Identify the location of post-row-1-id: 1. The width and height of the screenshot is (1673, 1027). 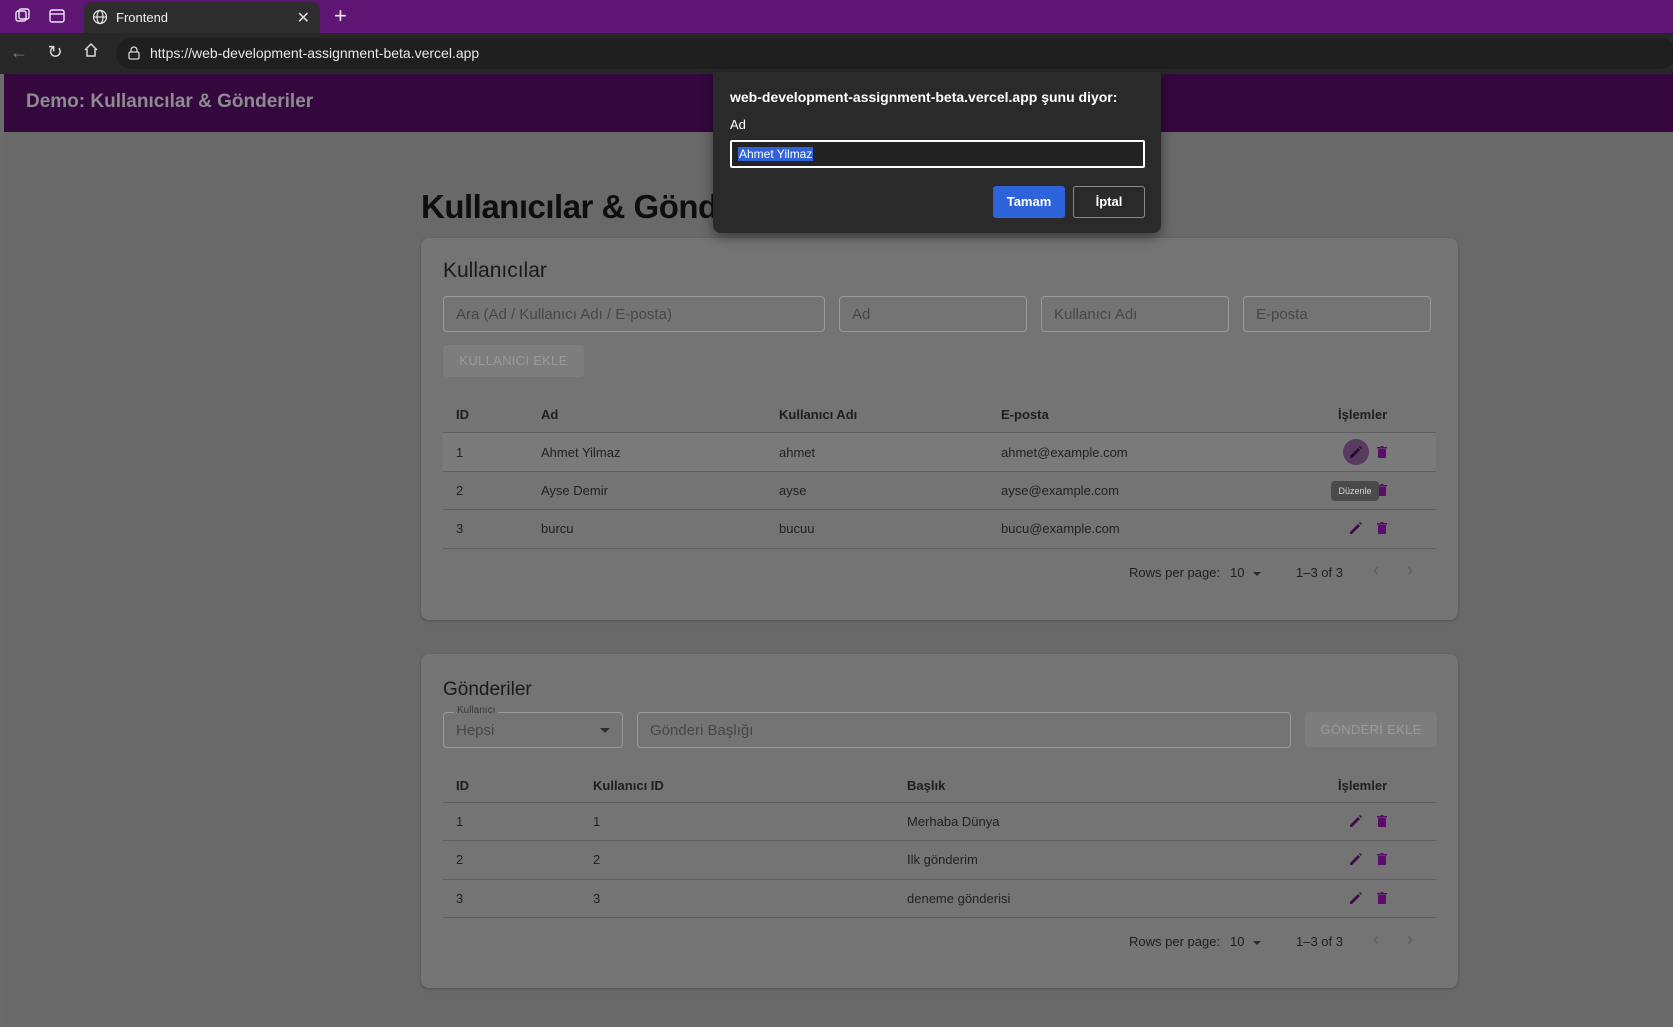
(460, 821).